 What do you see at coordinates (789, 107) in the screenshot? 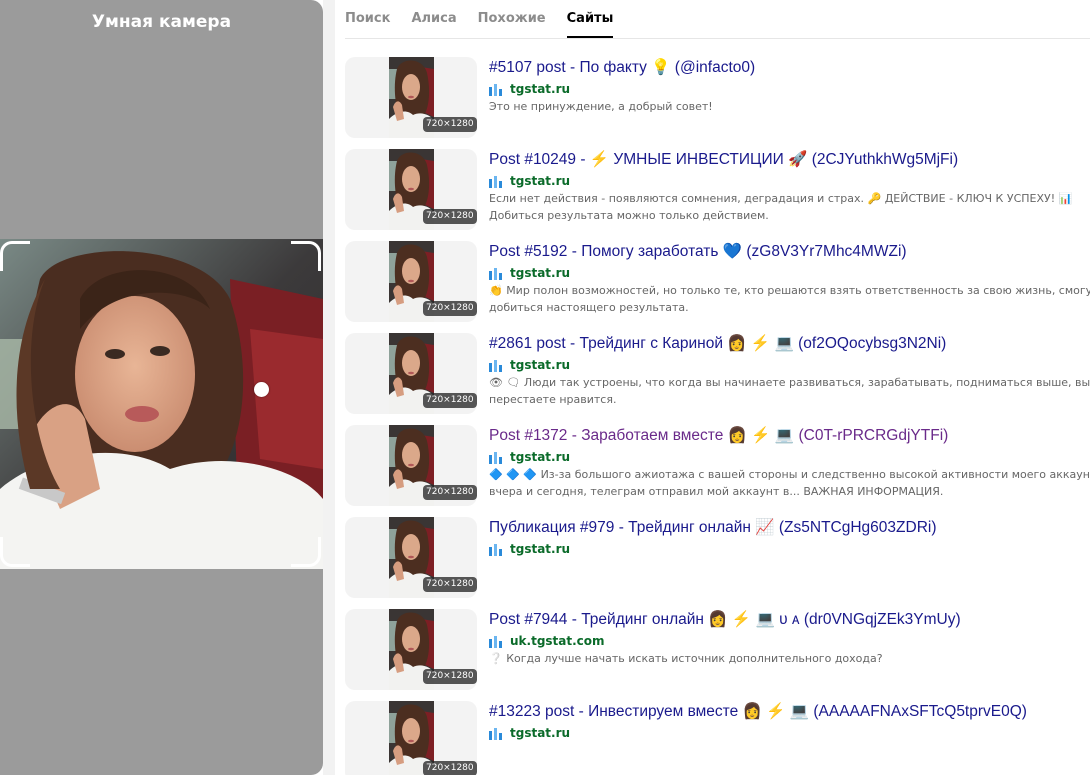
I see `result-snippet: Это не принуждение, а добрый совет!` at bounding box center [789, 107].